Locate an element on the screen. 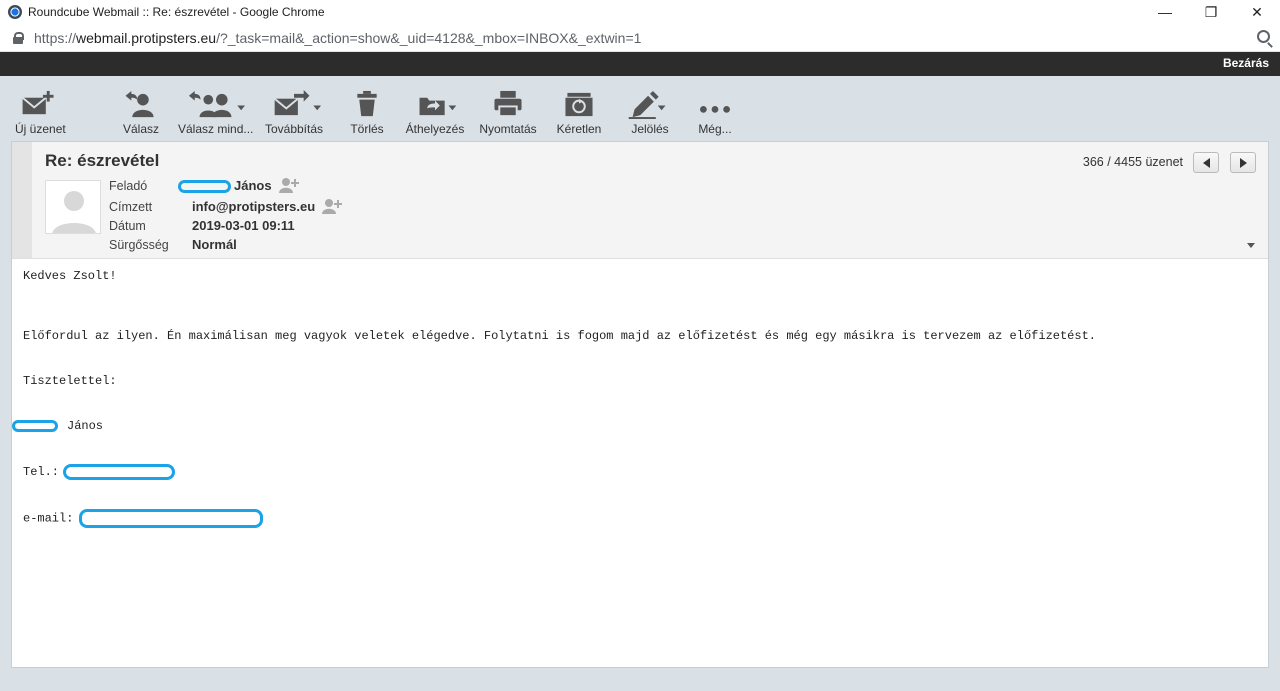 The image size is (1280, 691). signature-name: János is located at coordinates (85, 426).